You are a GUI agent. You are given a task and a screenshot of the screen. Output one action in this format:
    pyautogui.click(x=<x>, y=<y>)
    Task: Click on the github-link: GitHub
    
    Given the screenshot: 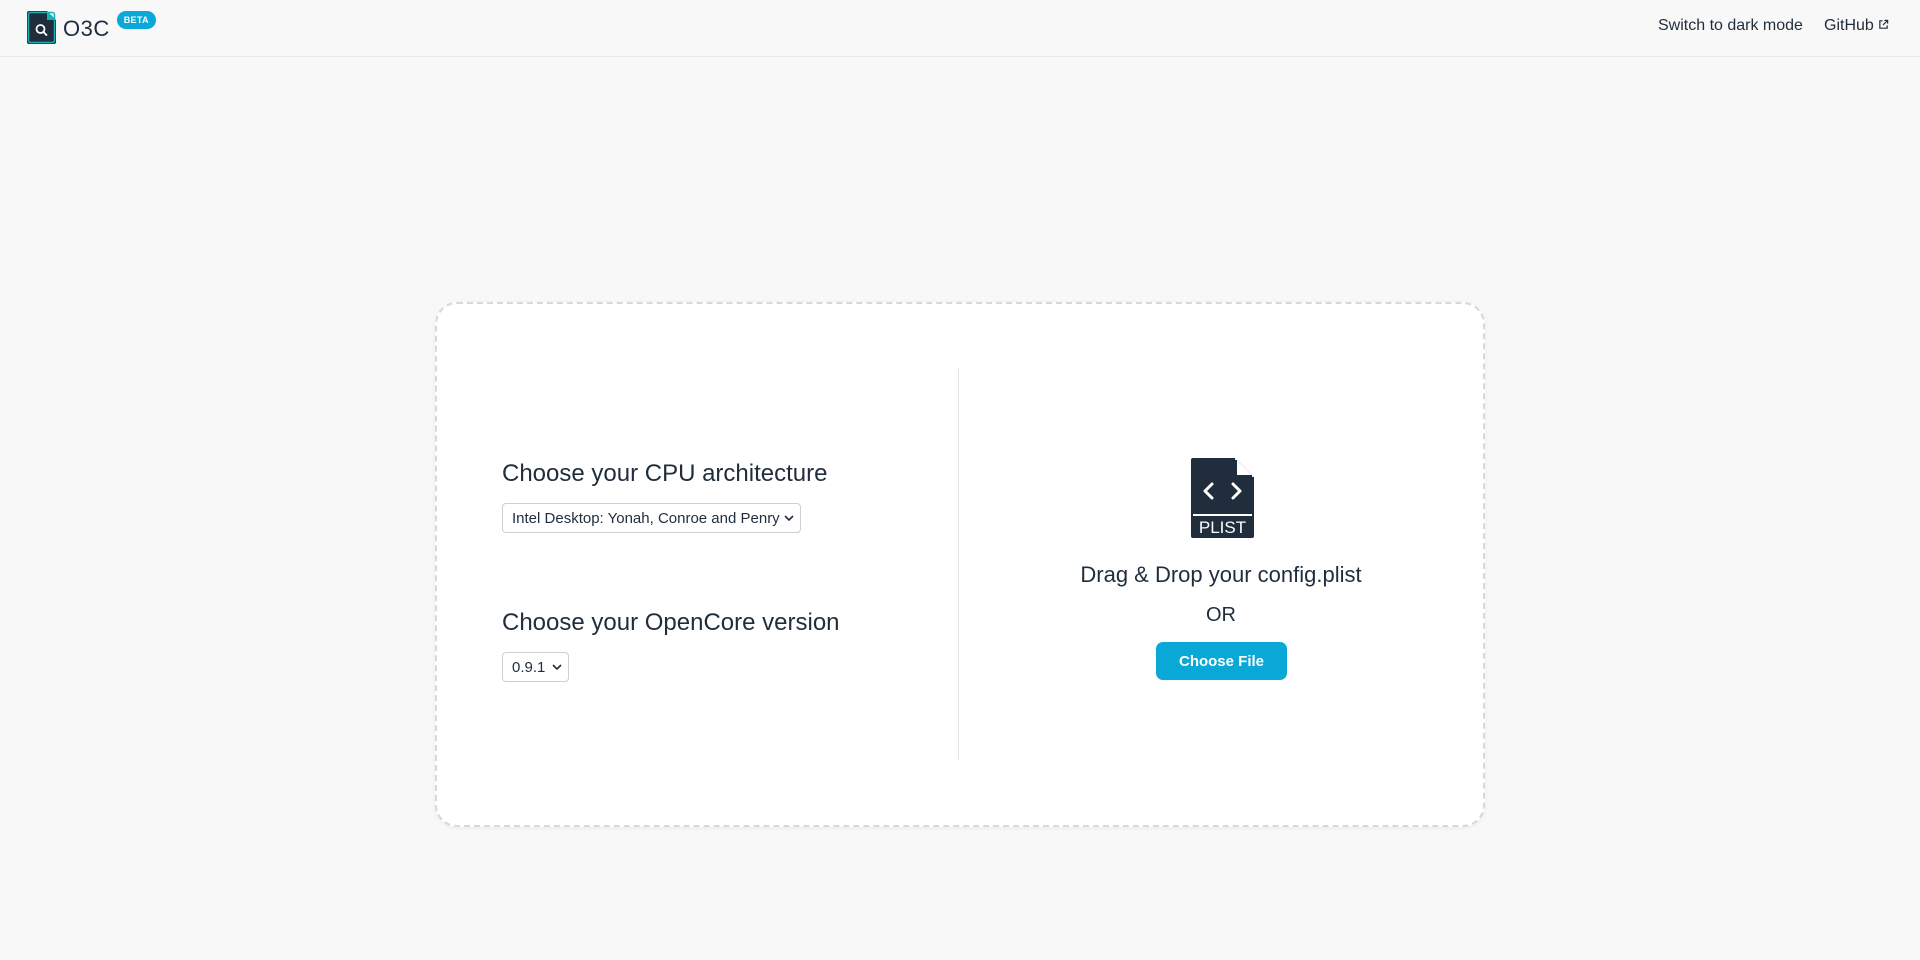 What is the action you would take?
    pyautogui.click(x=1856, y=26)
    